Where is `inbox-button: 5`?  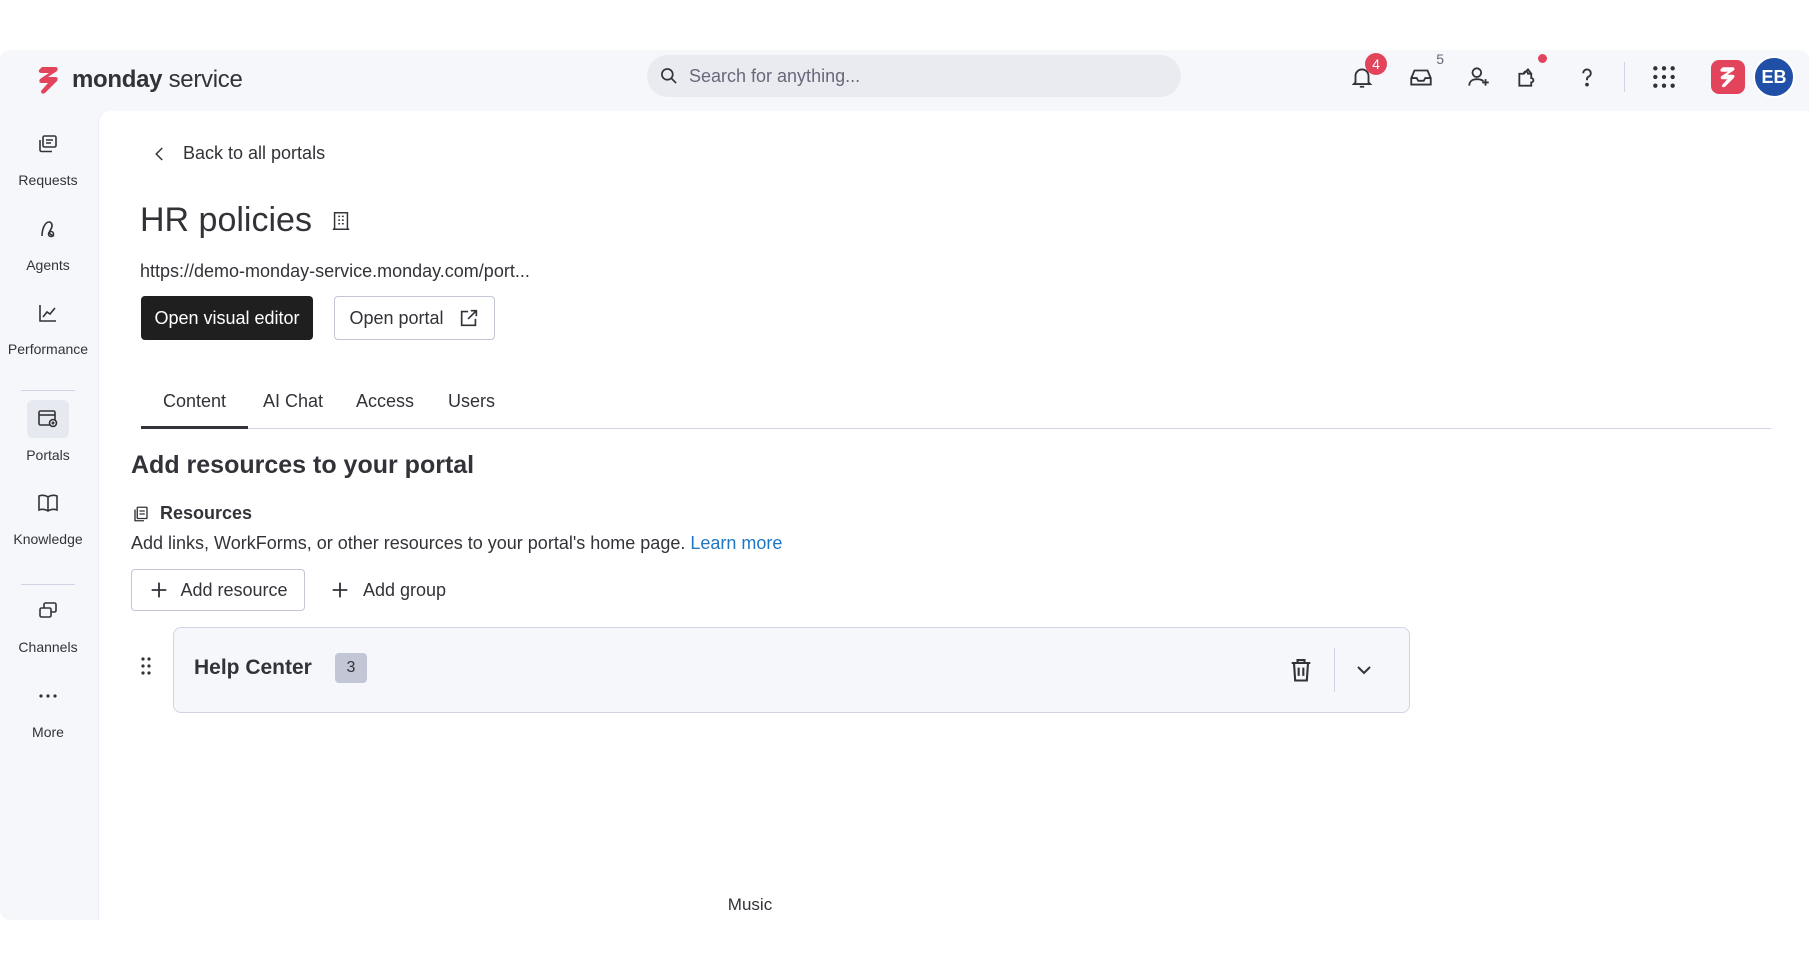 inbox-button: 5 is located at coordinates (1425, 71).